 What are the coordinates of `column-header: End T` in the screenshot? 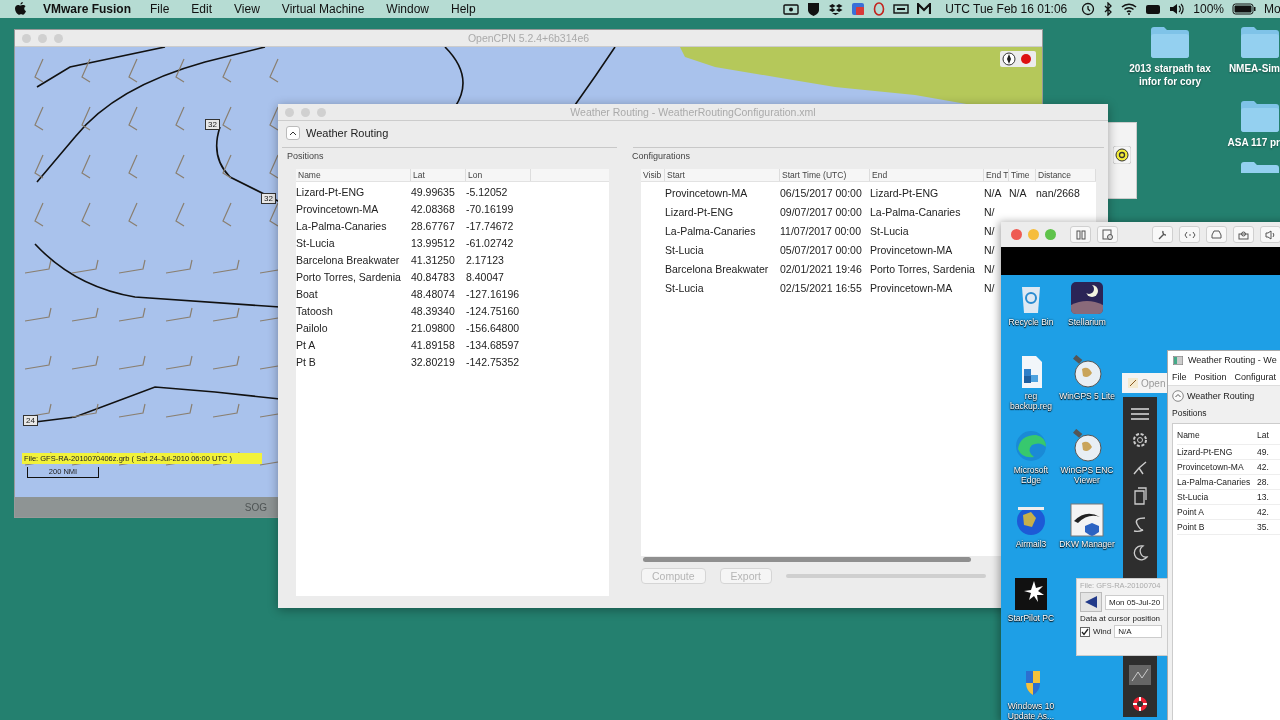 It's located at (996, 175).